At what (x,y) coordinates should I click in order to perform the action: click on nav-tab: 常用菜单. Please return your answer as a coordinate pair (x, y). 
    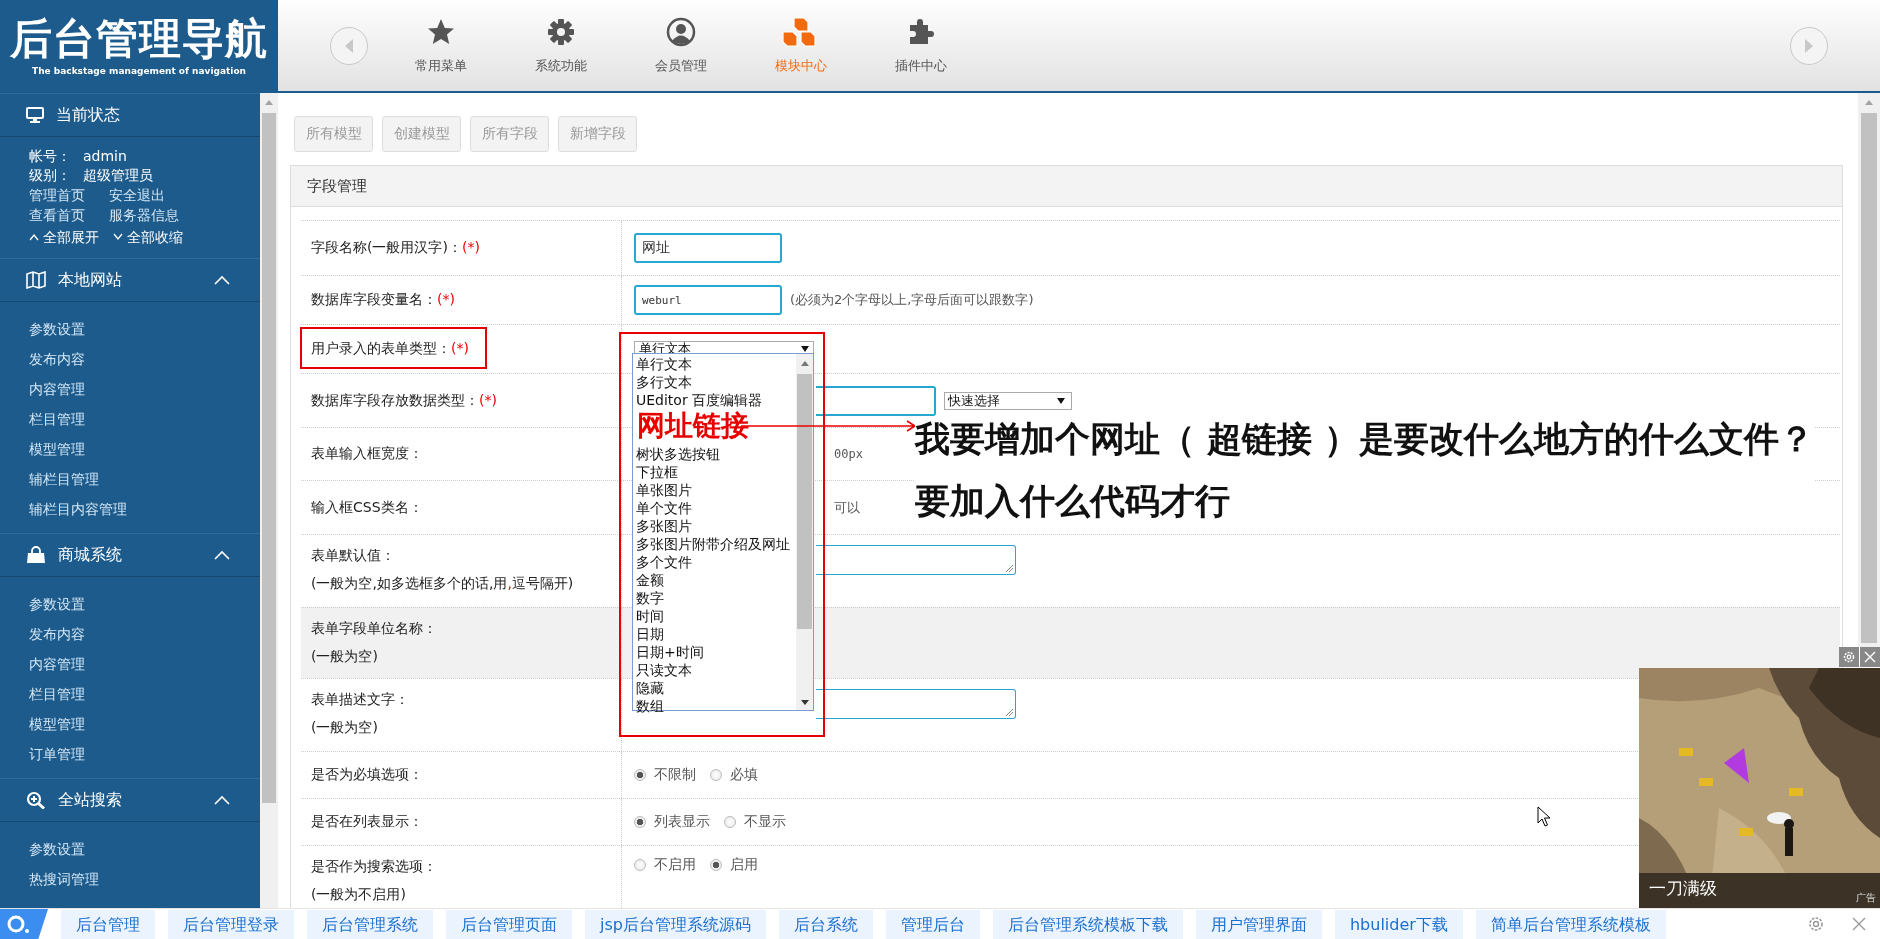
    Looking at the image, I should click on (441, 45).